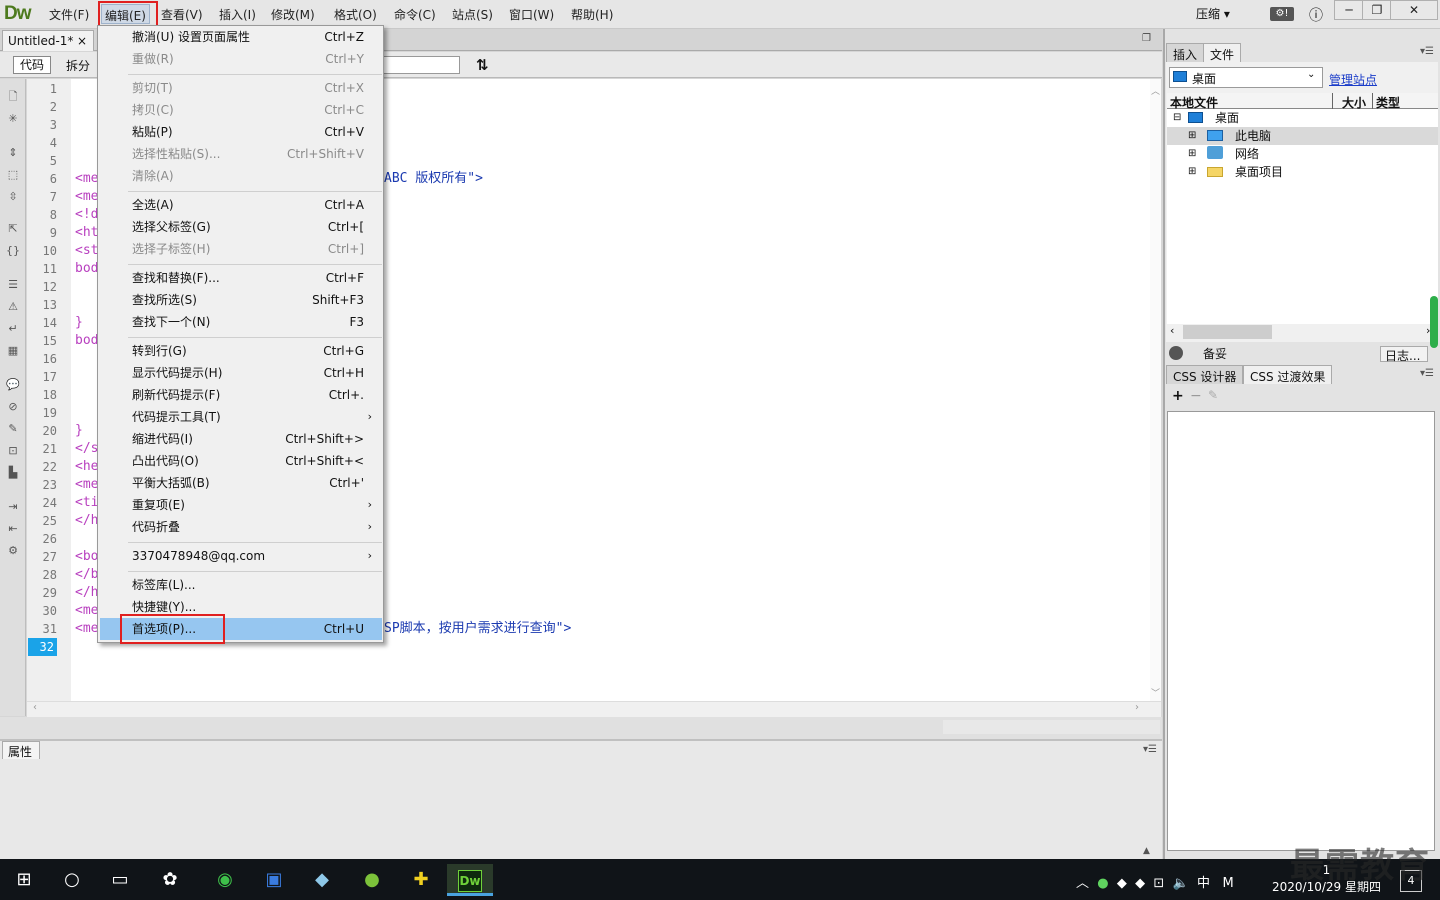 The image size is (1440, 900). I want to click on volume-icon: 🔈, so click(1181, 883).